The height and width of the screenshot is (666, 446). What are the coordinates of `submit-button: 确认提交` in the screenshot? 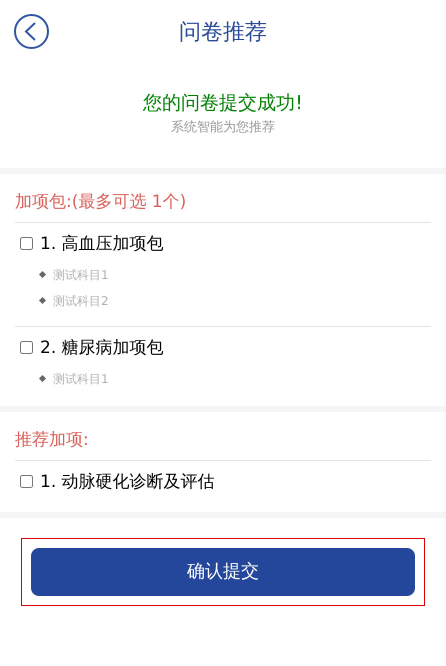 It's located at (223, 572).